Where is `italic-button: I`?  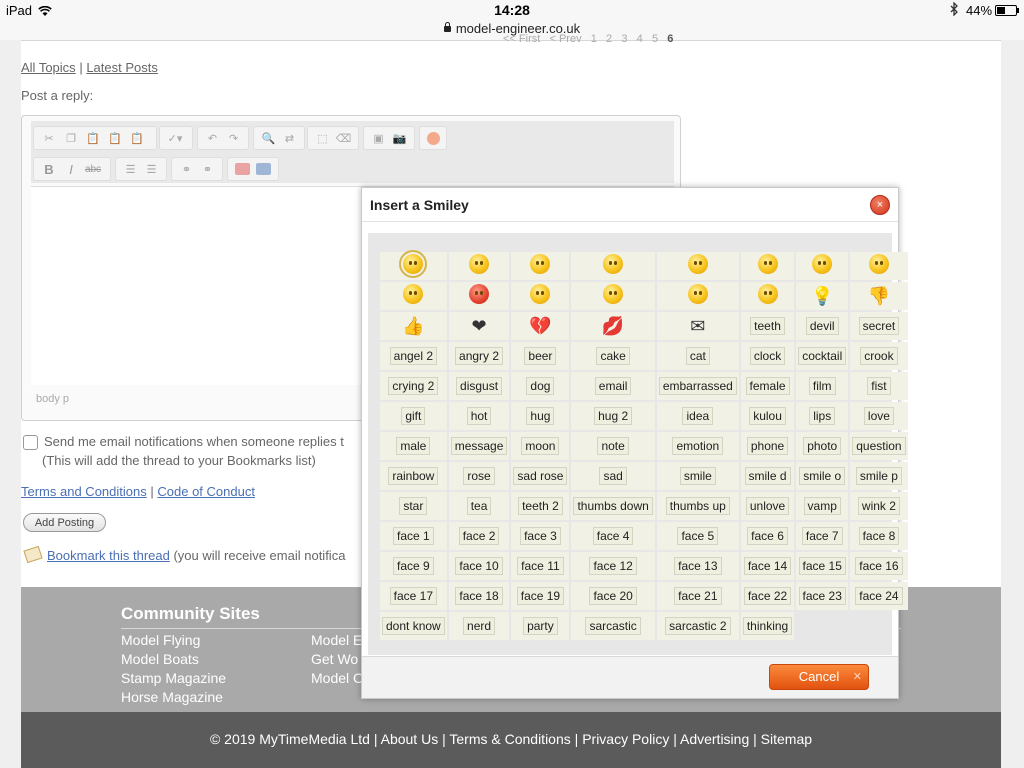 italic-button: I is located at coordinates (71, 169).